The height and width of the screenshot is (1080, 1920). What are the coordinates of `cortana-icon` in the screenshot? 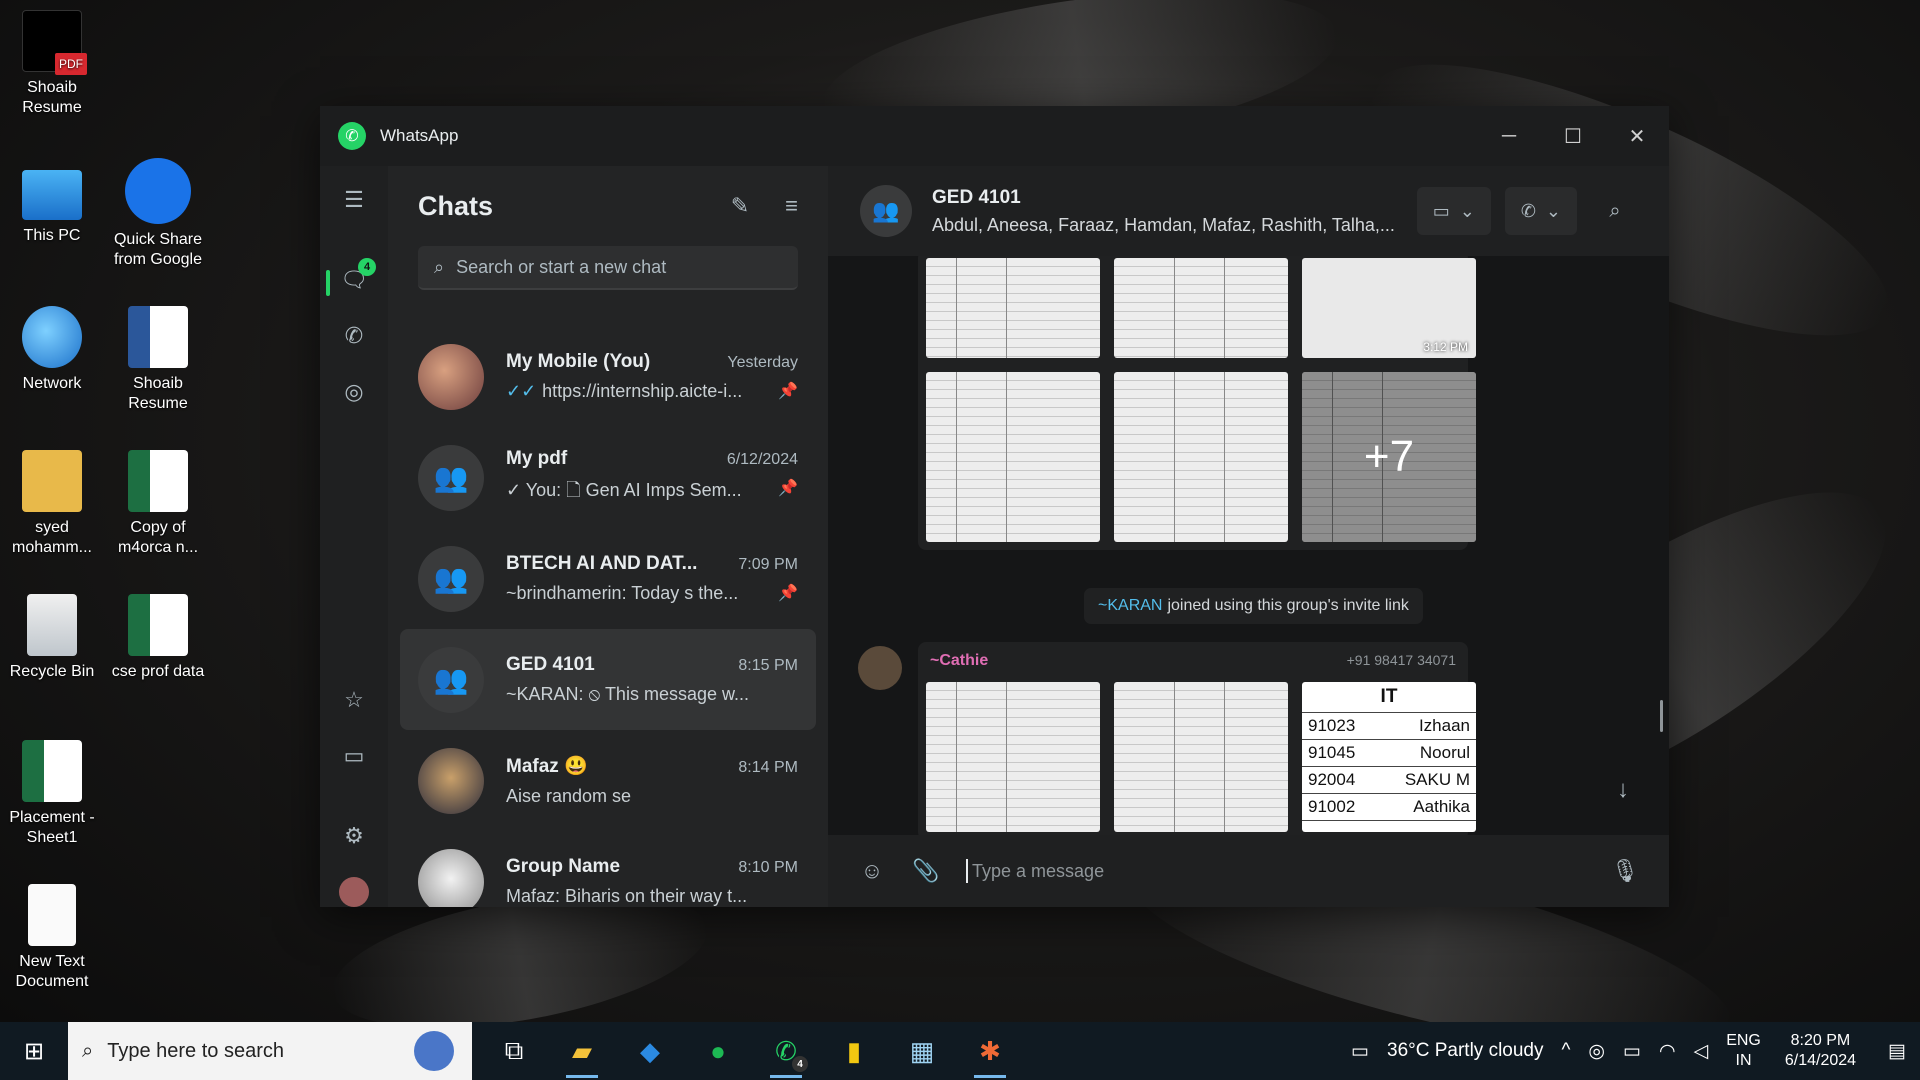 It's located at (434, 1051).